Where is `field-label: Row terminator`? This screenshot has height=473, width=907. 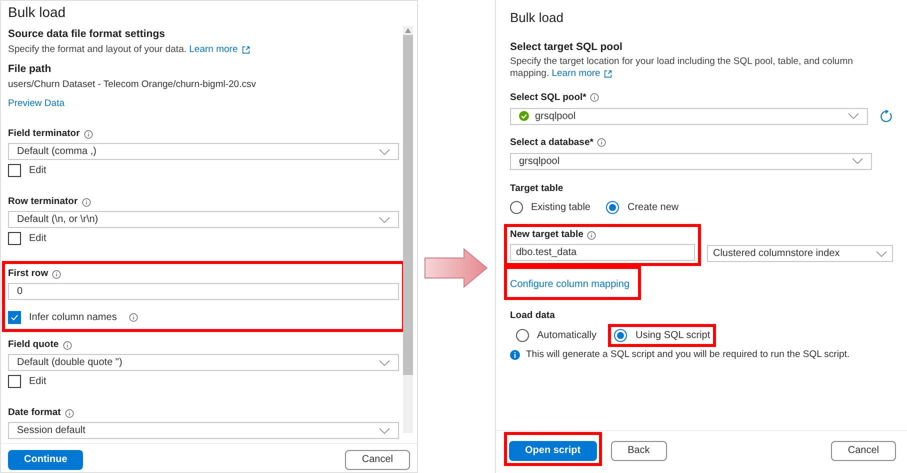 field-label: Row terminator is located at coordinates (43, 201).